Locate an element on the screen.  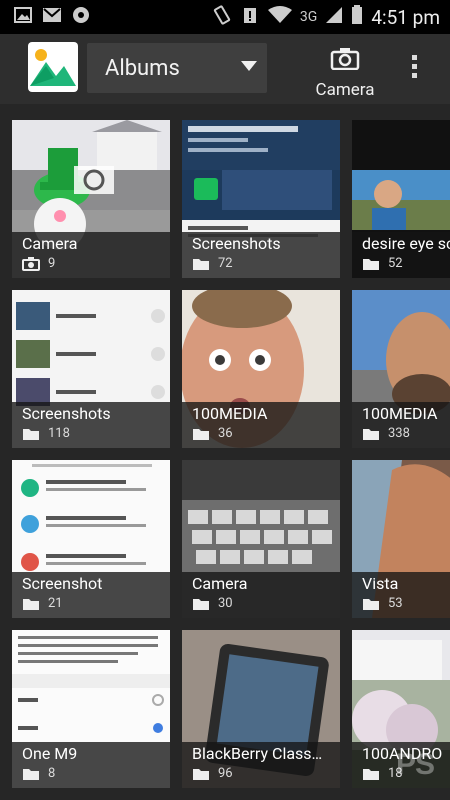
album-tile: Camera 9 is located at coordinates (91, 199).